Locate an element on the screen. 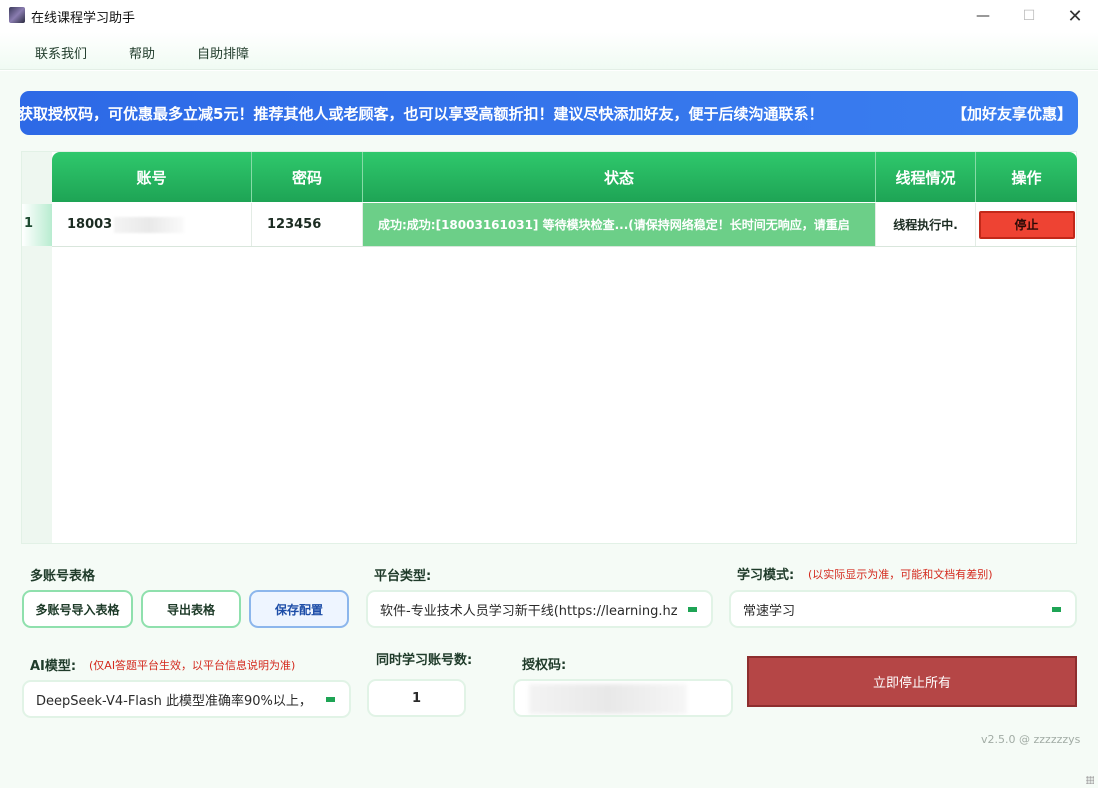 This screenshot has width=1098, height=788. ai-model-label: AI模型: is located at coordinates (53, 666).